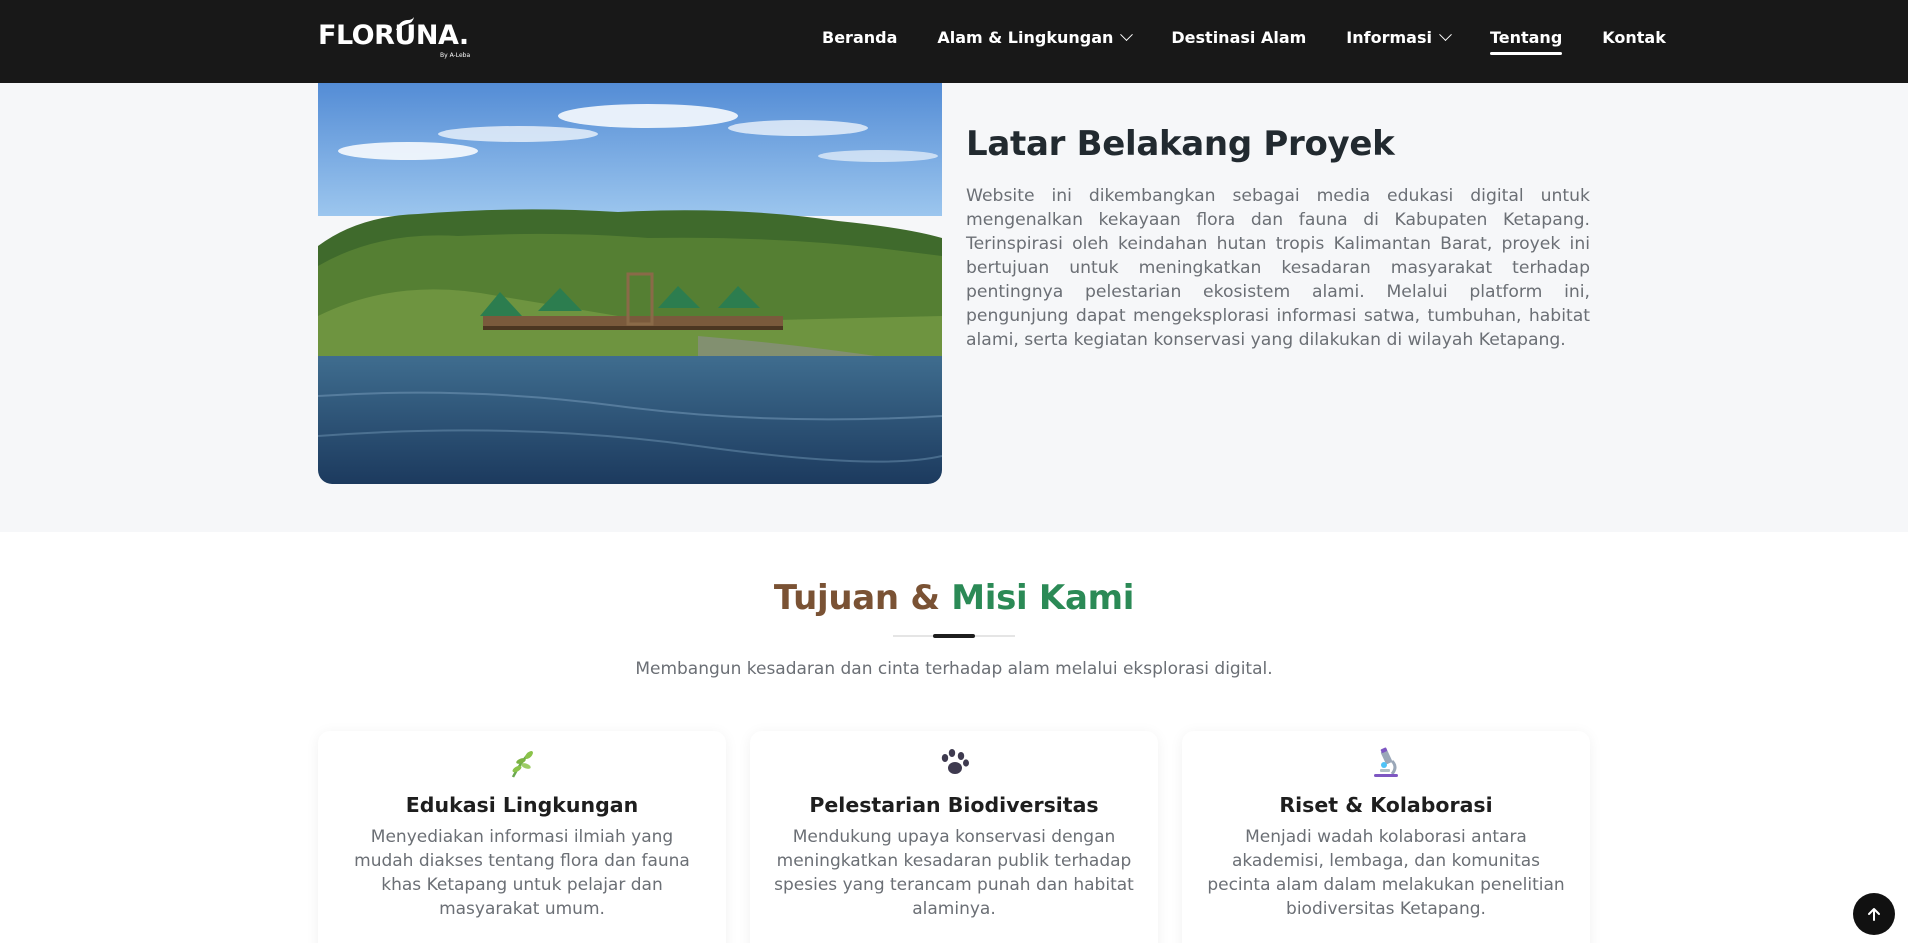 This screenshot has width=1908, height=943. I want to click on nav-item-beranda: Beranda, so click(859, 41).